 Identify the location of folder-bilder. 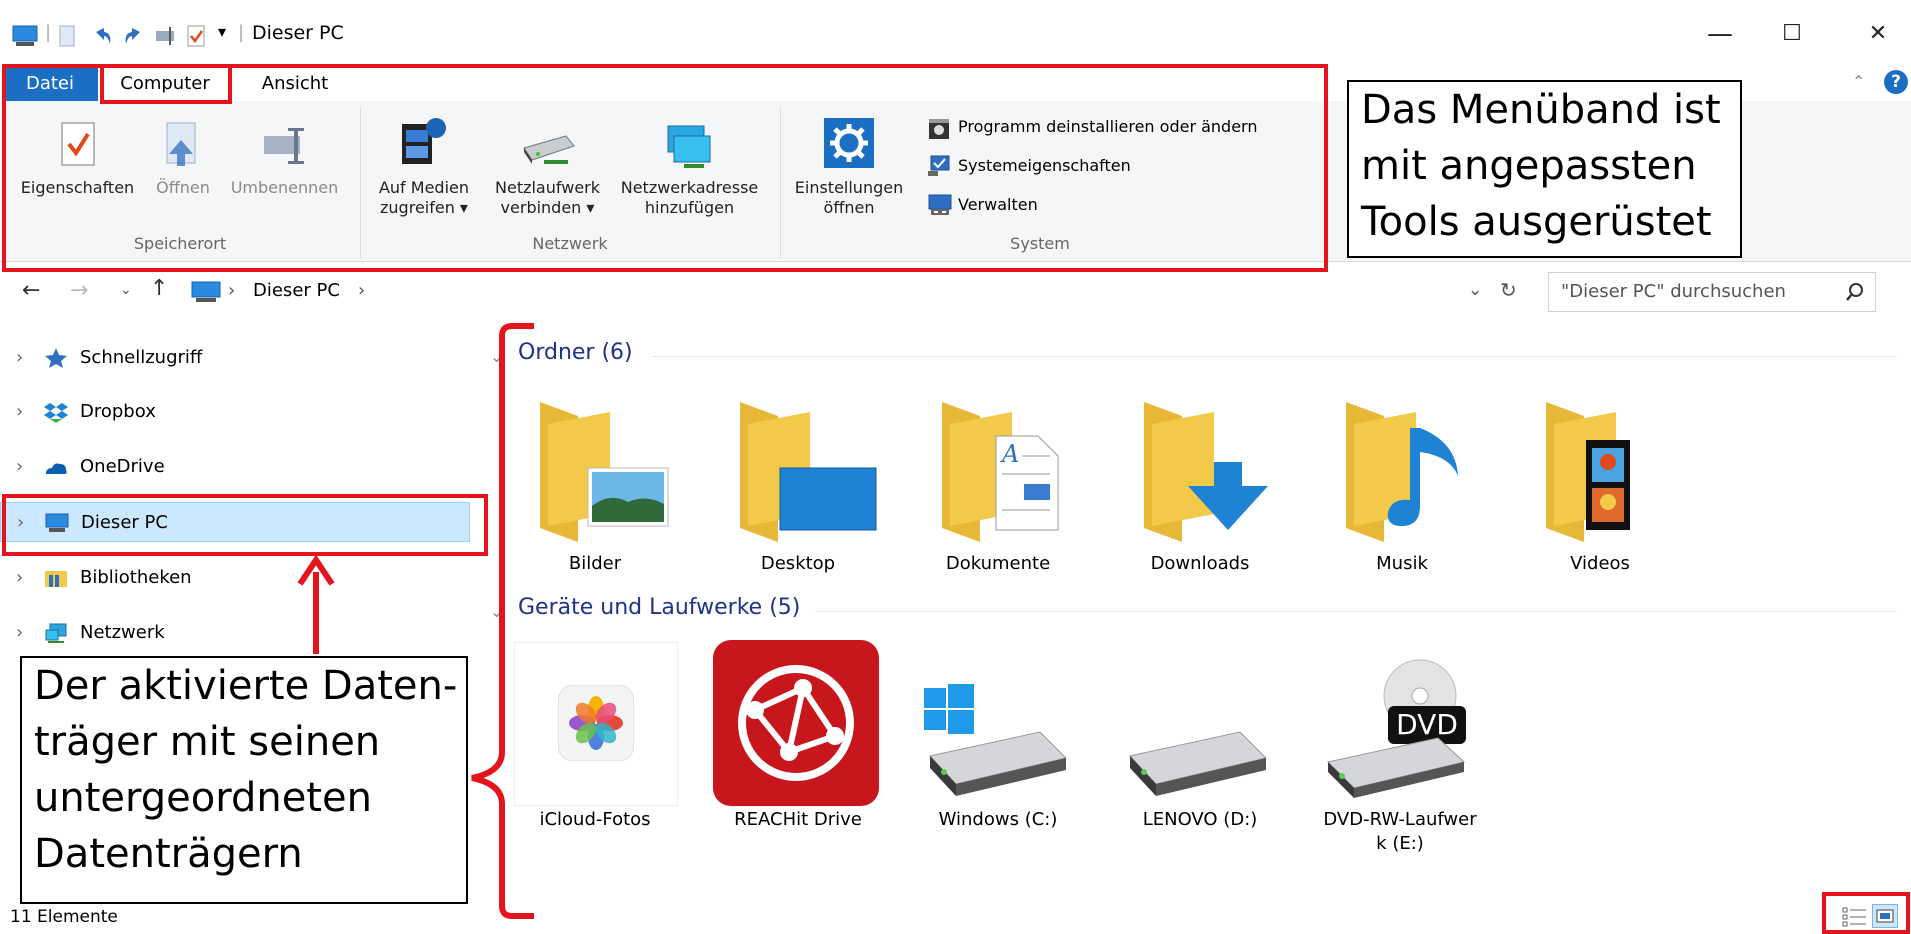
(605, 474).